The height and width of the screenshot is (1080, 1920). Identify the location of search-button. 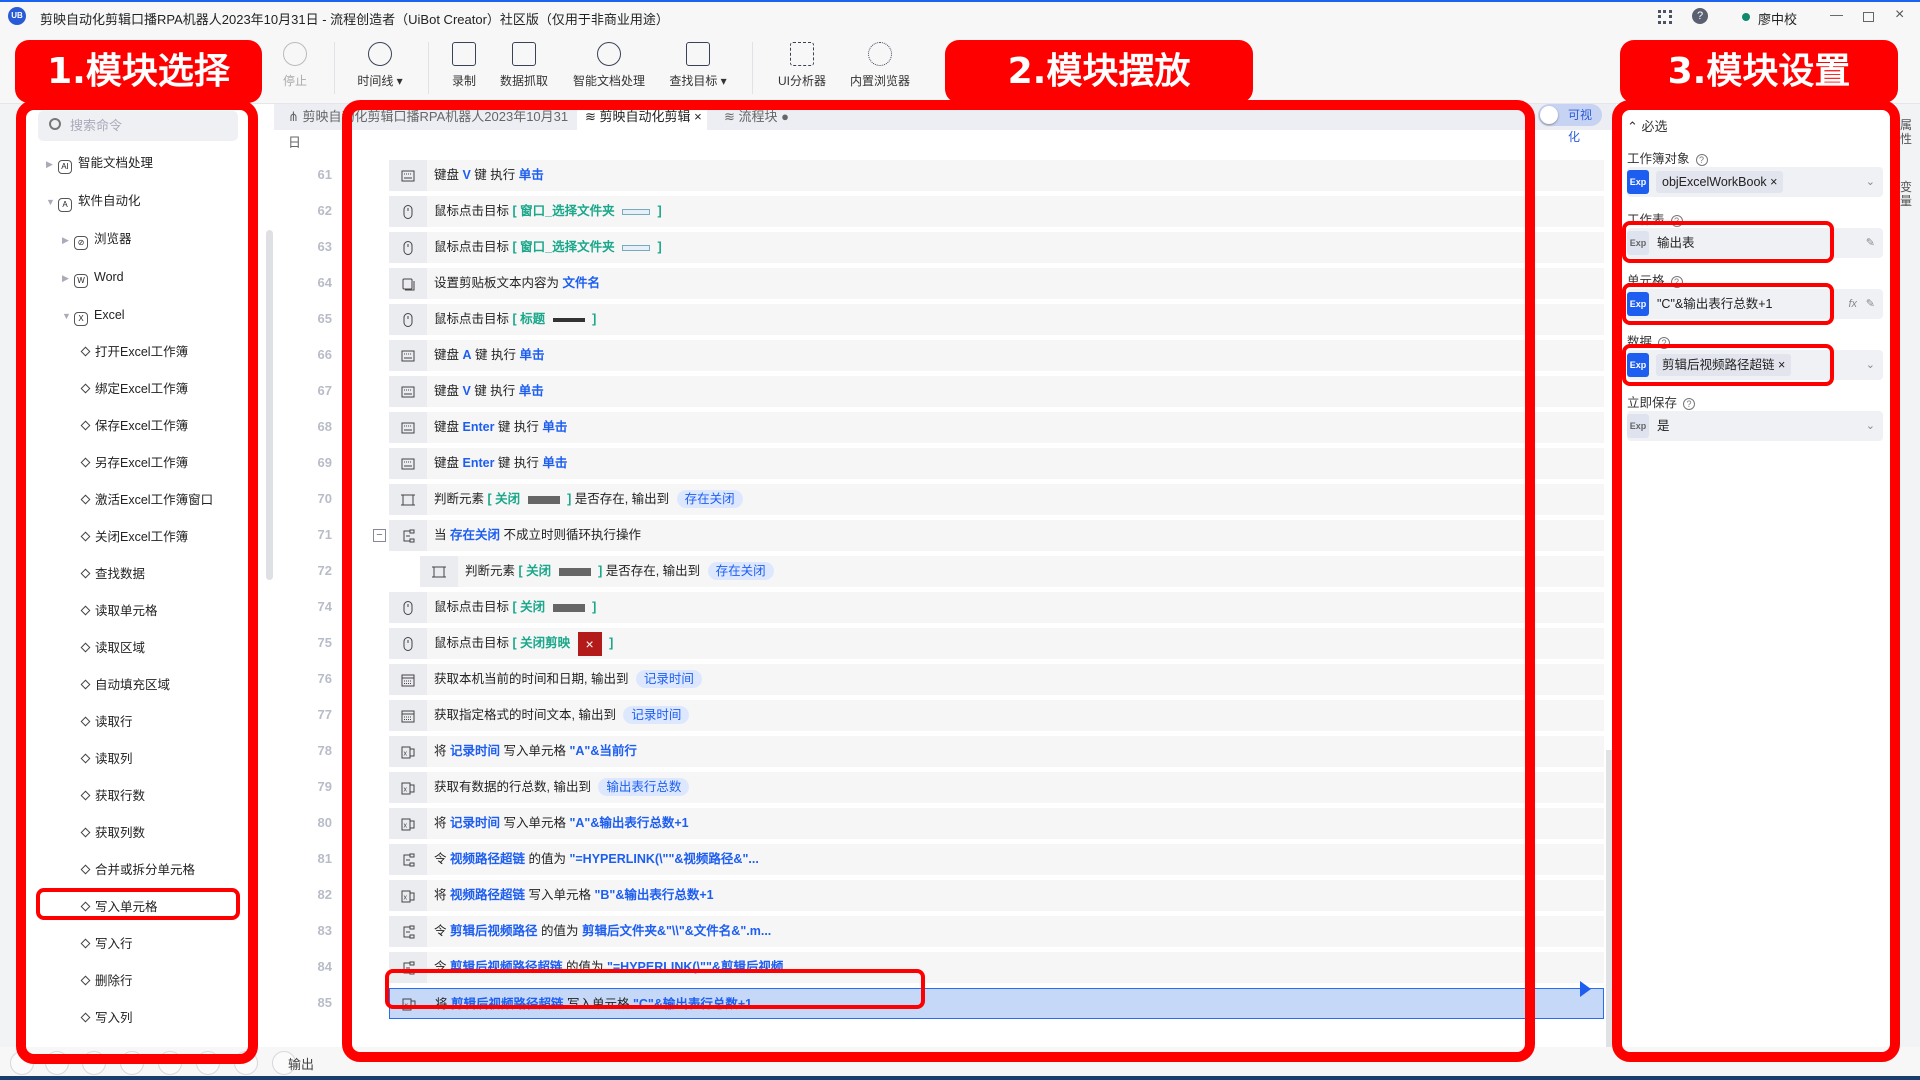
(170, 1063).